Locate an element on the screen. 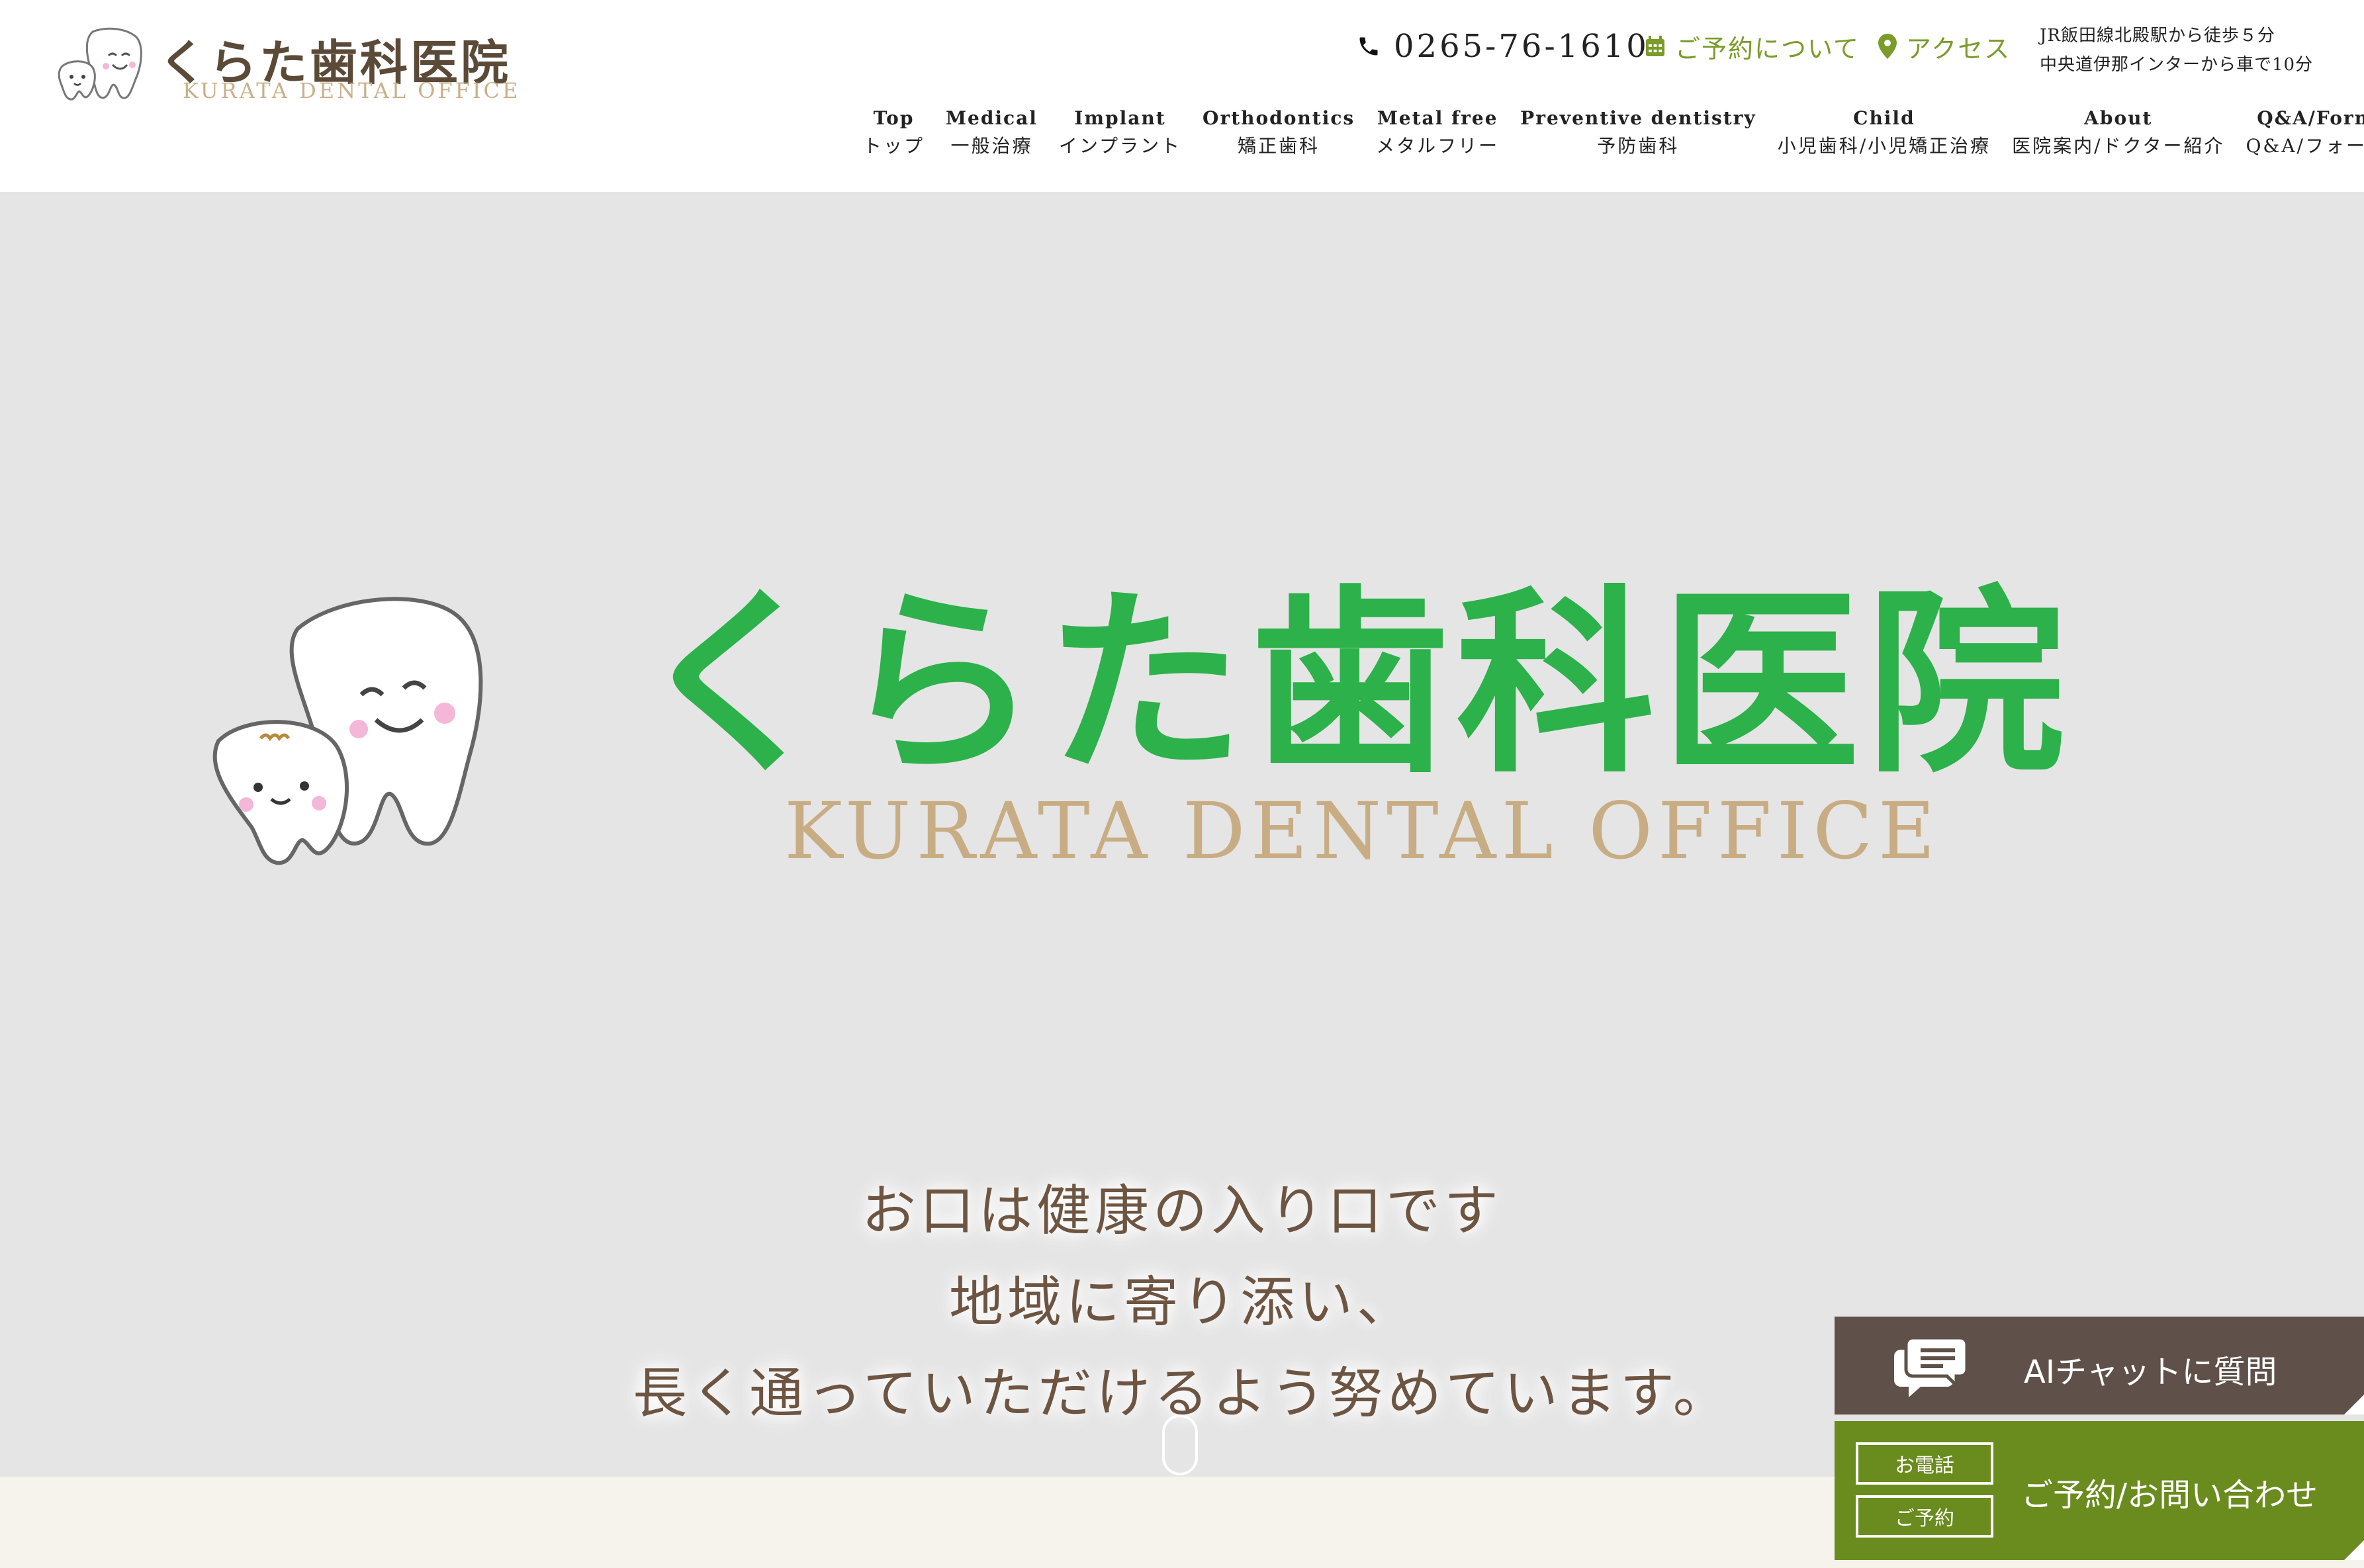 Image resolution: width=2364 pixels, height=1568 pixels. ai-chat-label: AIチャットに質問 is located at coordinates (2150, 1373).